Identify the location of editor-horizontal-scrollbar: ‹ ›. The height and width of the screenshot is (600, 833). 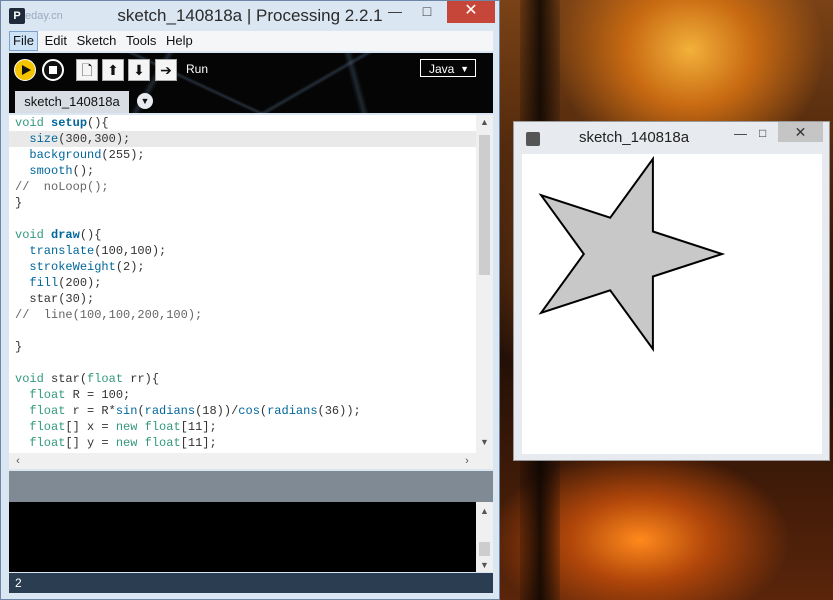
(242, 461).